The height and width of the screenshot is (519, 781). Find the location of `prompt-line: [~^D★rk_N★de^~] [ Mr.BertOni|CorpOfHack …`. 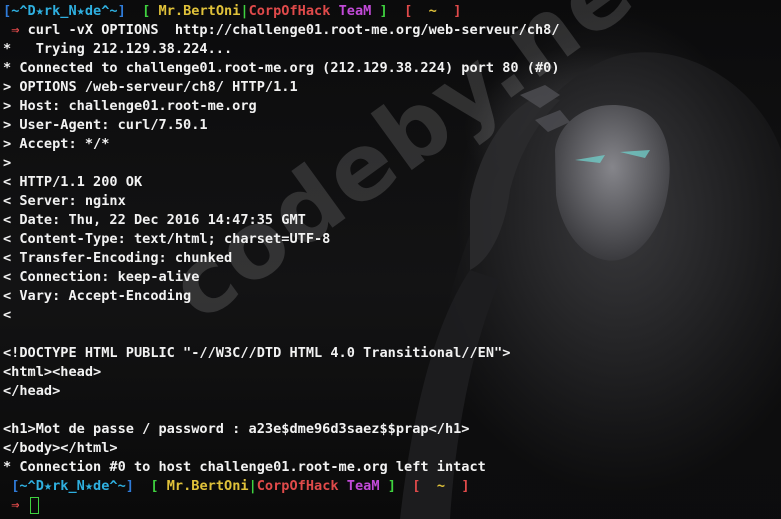

prompt-line: [~^D★rk_N★de^~] [ Mr.BertOni|CorpOfHack … is located at coordinates (392, 11).